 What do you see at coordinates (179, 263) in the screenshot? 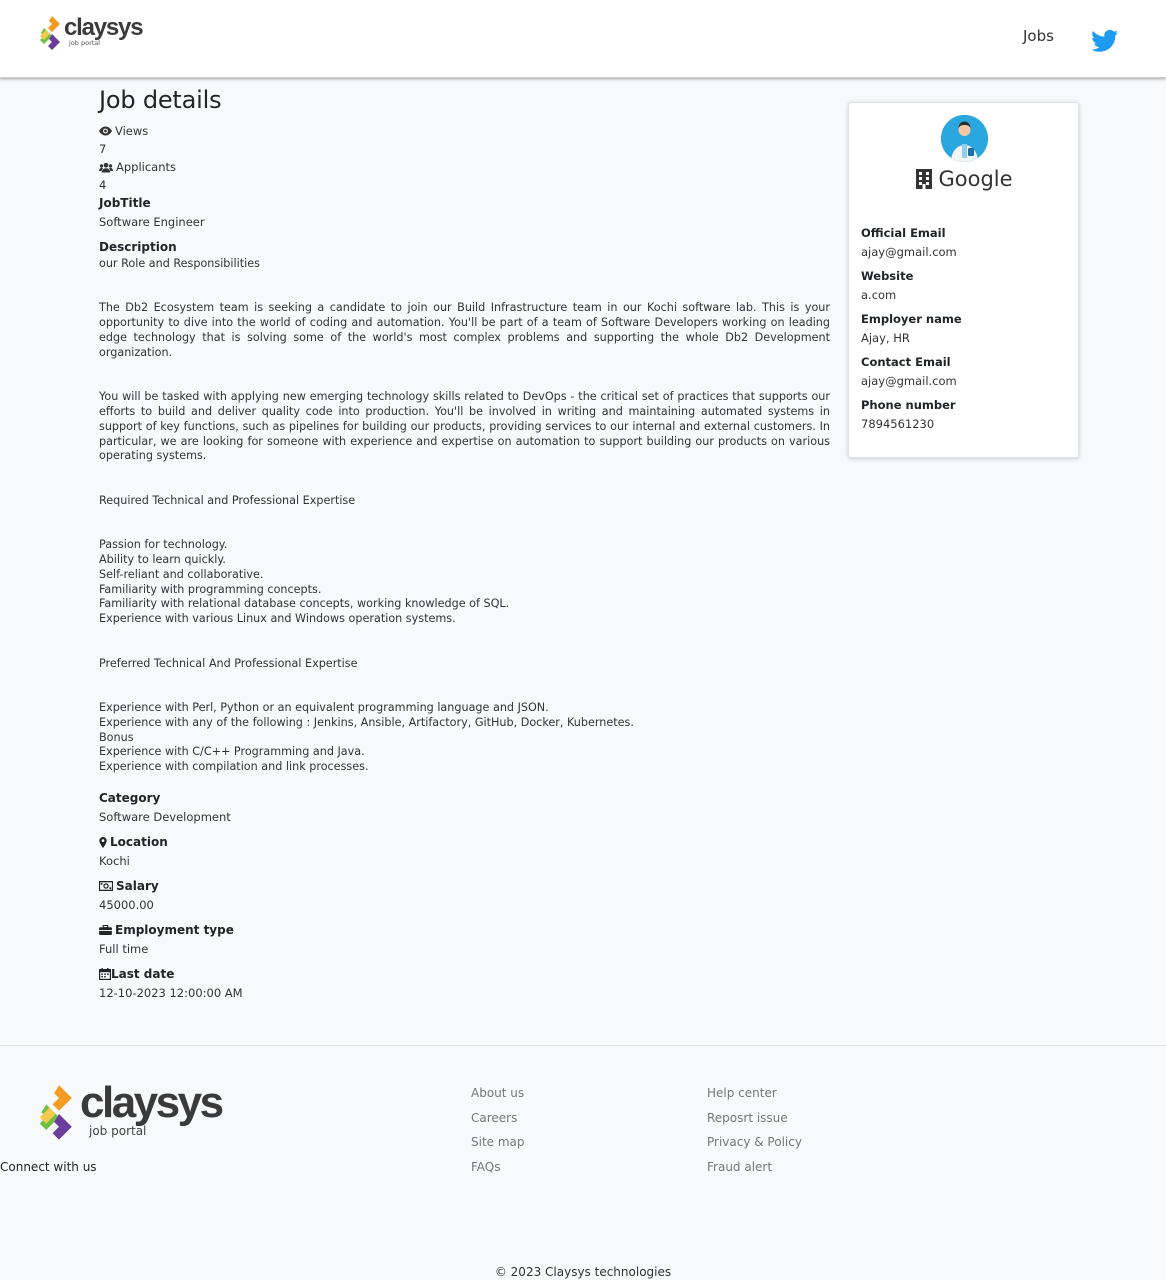
I see `description-intro: our Role and Responsibilities` at bounding box center [179, 263].